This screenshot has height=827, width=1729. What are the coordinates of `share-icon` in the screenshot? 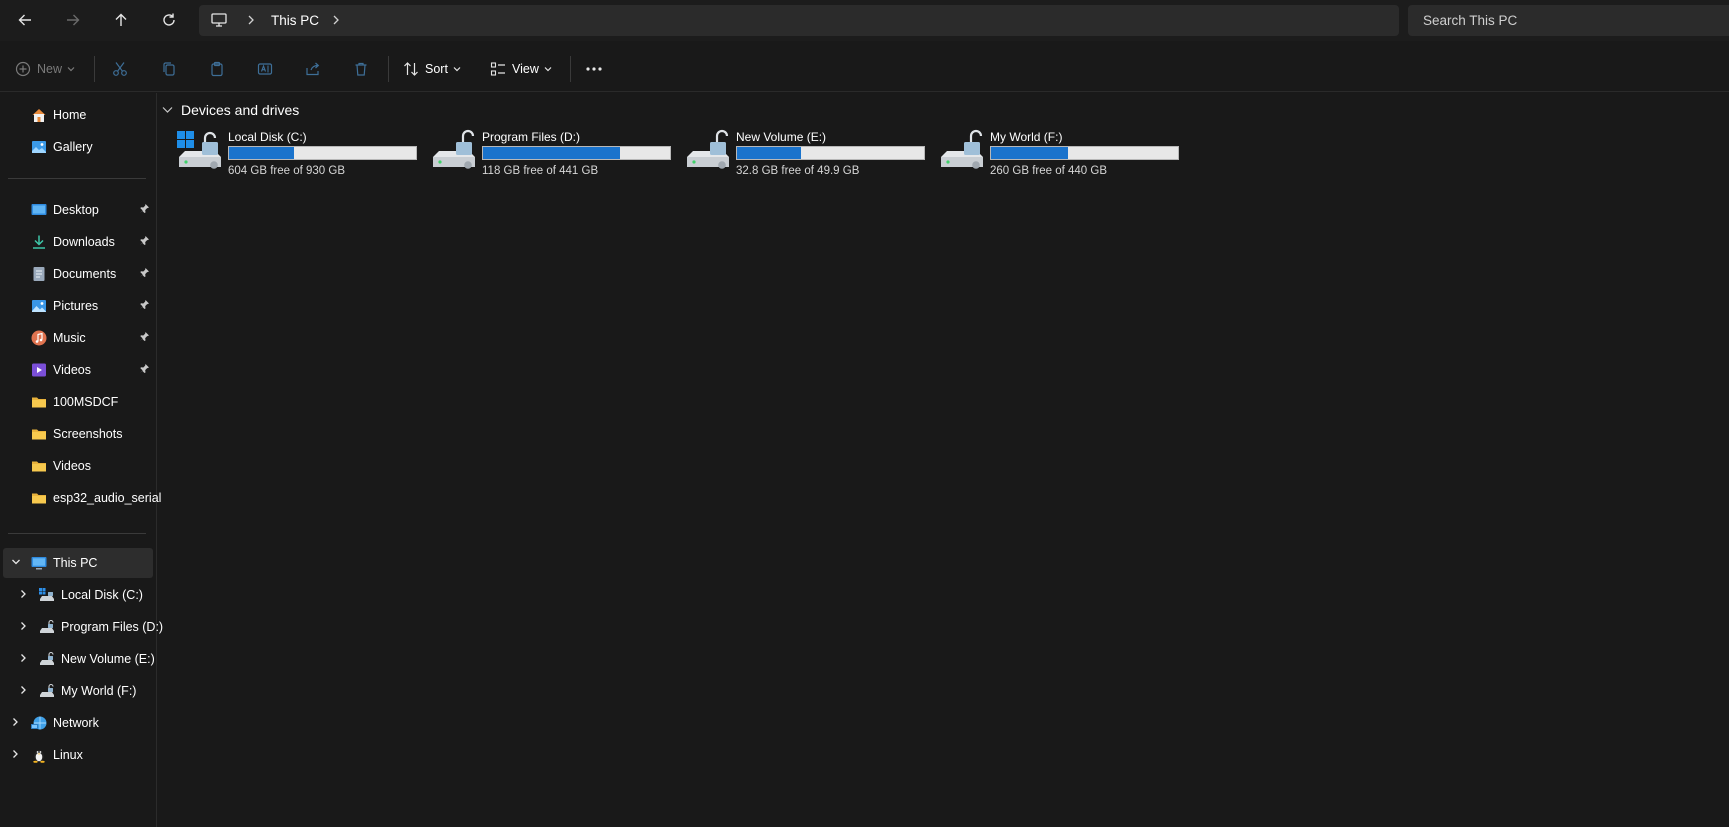 It's located at (313, 69).